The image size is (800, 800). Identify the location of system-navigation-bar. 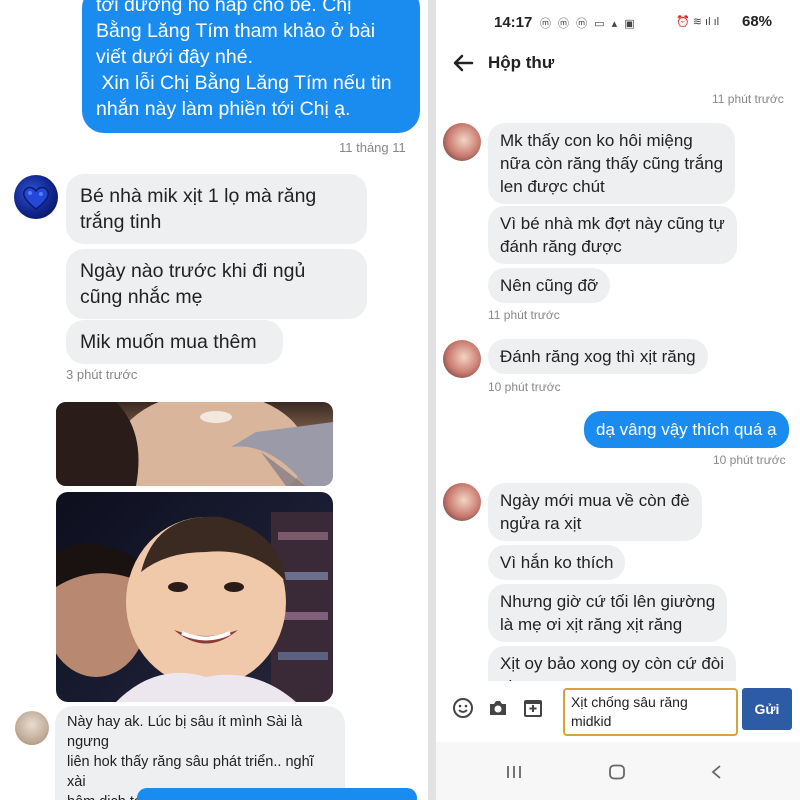
(618, 771).